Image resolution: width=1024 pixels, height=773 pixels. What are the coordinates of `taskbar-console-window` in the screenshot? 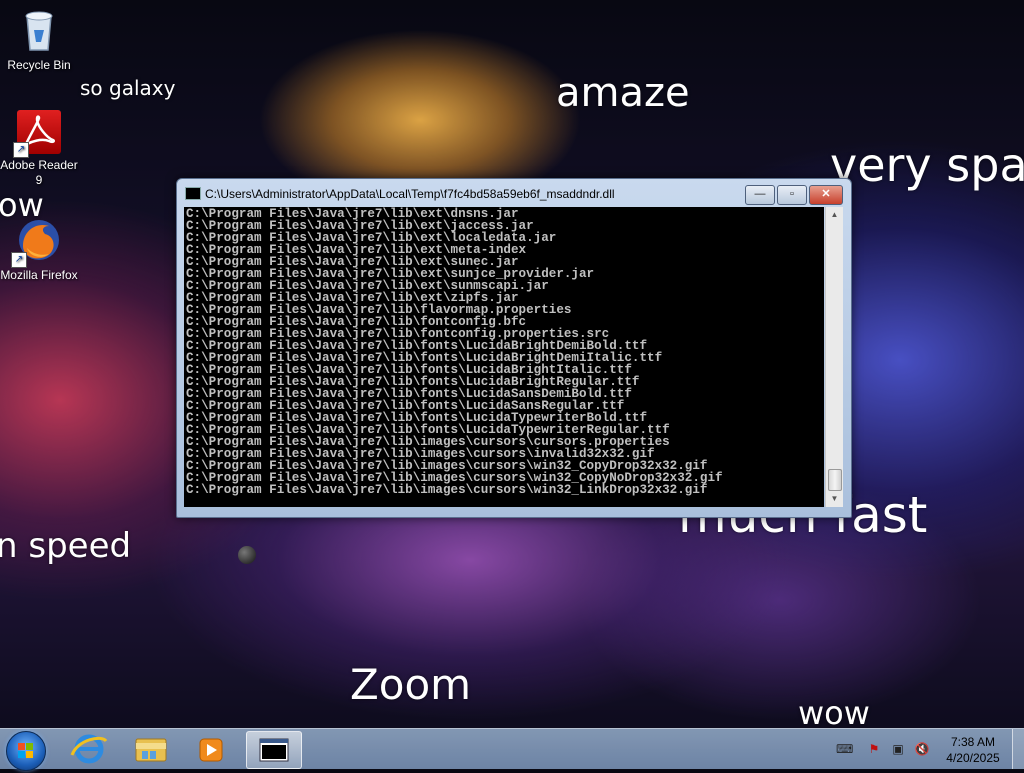 It's located at (274, 750).